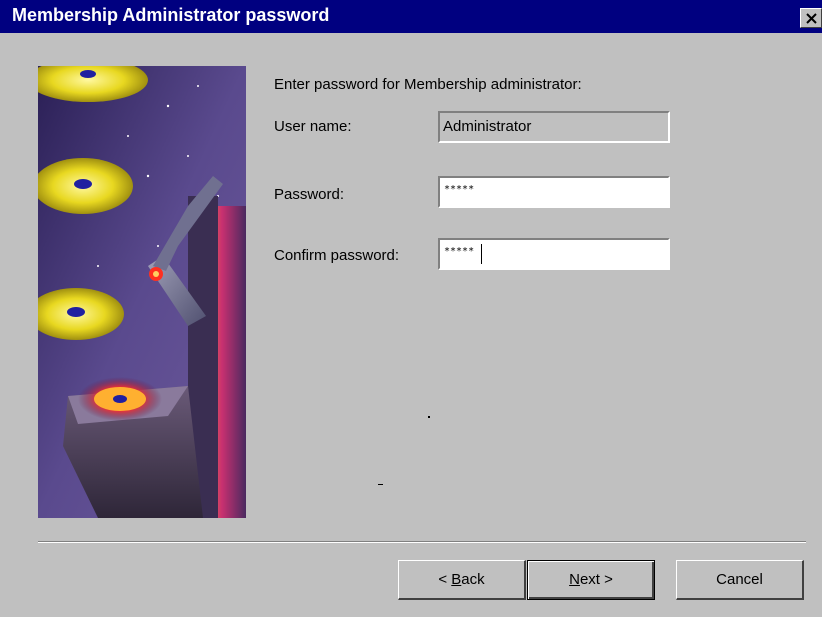 This screenshot has width=822, height=617. What do you see at coordinates (473, 579) in the screenshot?
I see `back-button-label: ack` at bounding box center [473, 579].